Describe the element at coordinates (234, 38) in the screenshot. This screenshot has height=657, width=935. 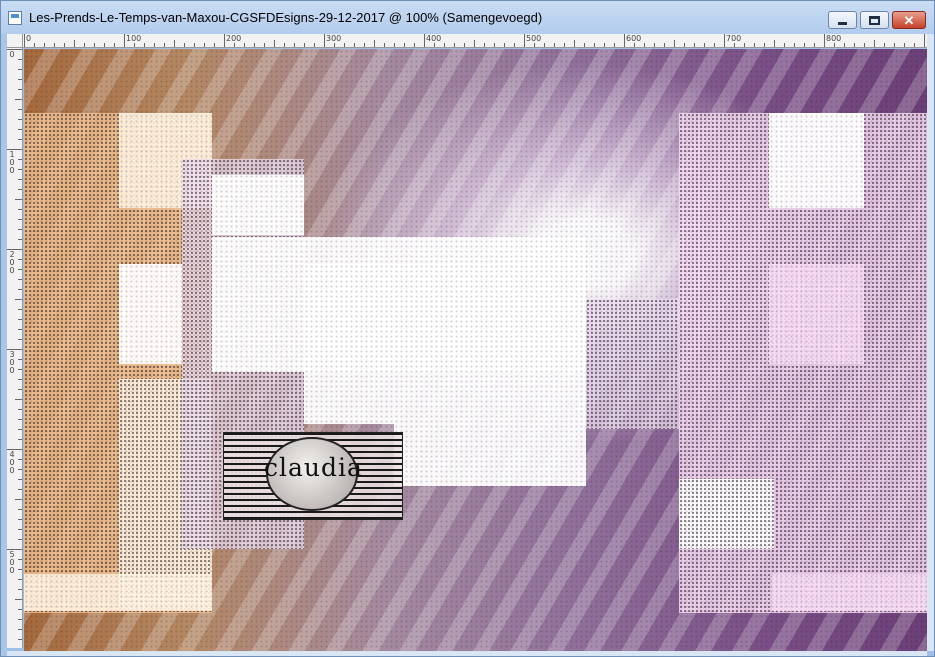
I see `ruler-label: 200` at that location.